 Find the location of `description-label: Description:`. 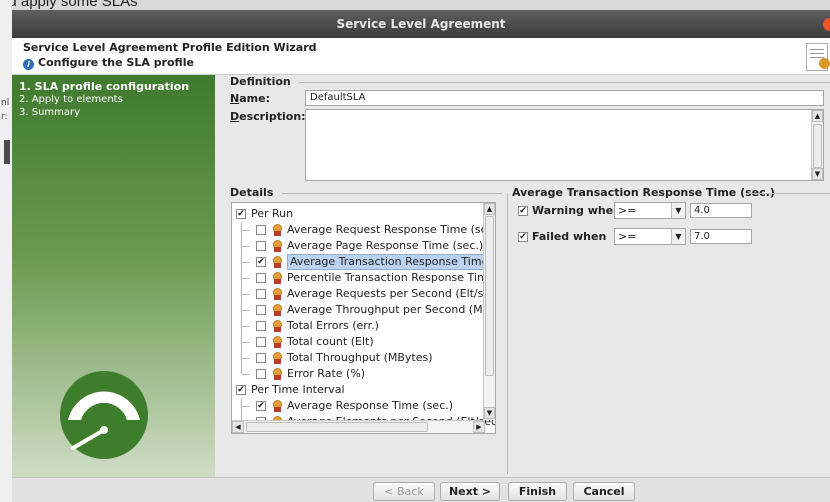

description-label: Description: is located at coordinates (268, 116).